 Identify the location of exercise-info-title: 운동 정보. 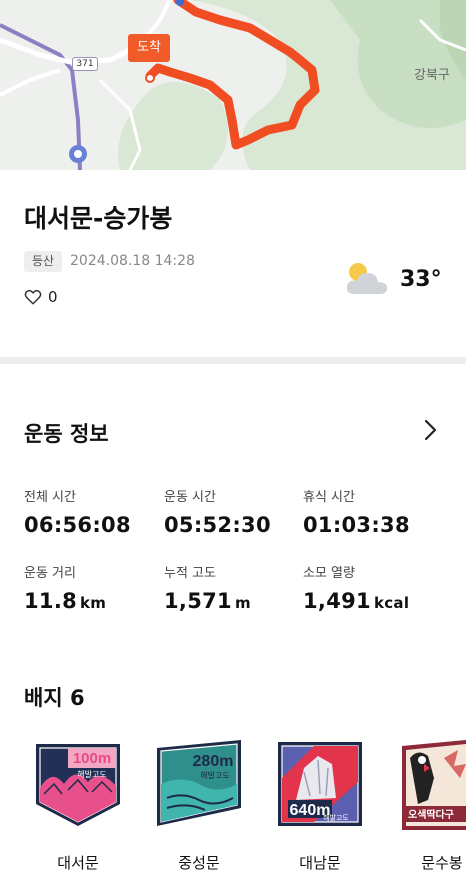
(66, 434).